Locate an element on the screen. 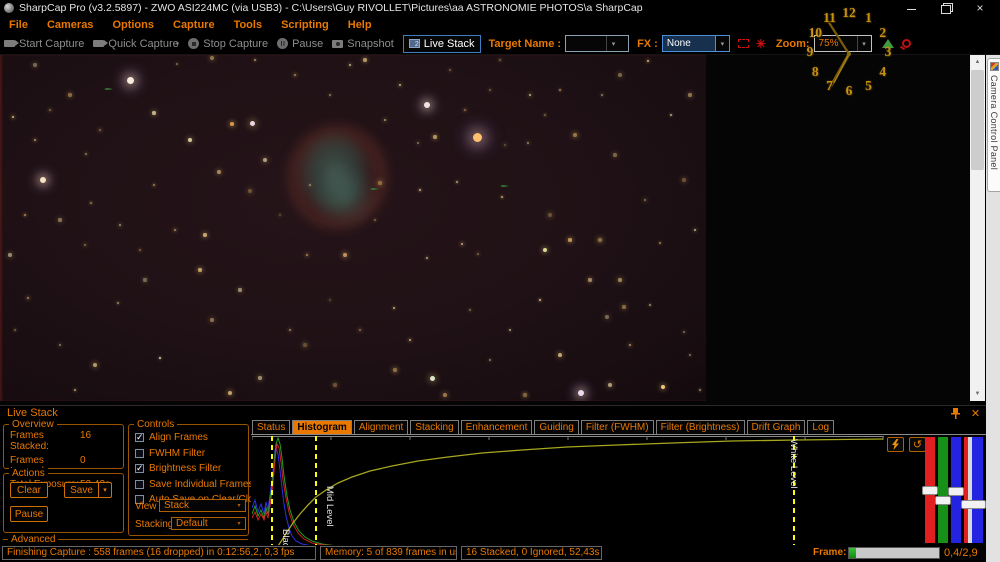 The image size is (1000, 562). live-stack-button: Live Stack is located at coordinates (441, 43).